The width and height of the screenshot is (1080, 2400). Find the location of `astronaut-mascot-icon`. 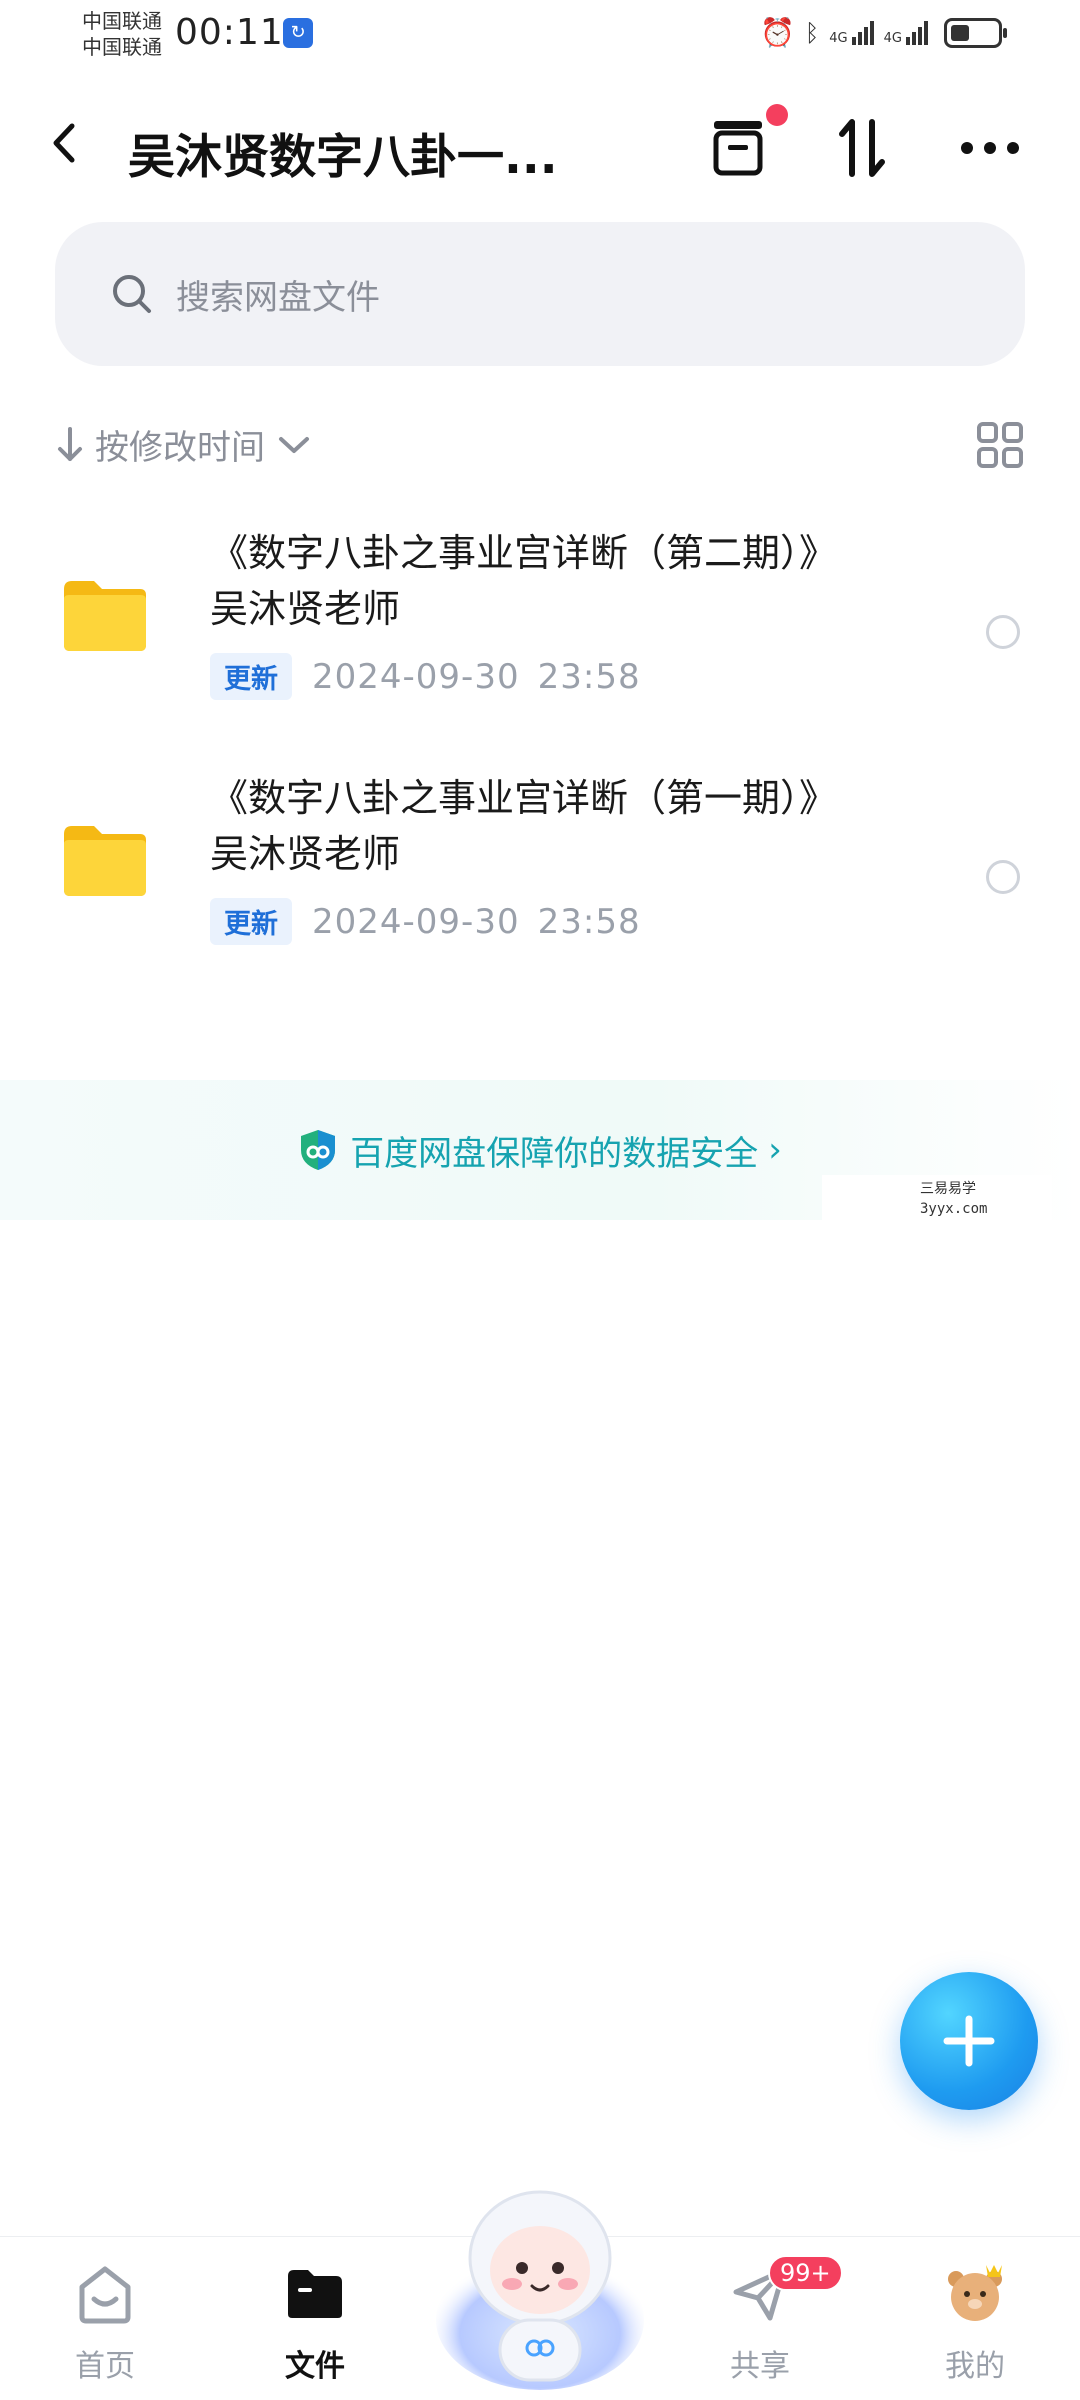

astronaut-mascot-icon is located at coordinates (540, 2290).